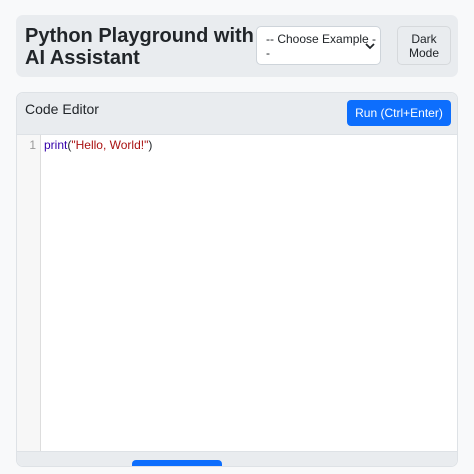 The image size is (474, 474). I want to click on chevron-down-icon, so click(370, 46).